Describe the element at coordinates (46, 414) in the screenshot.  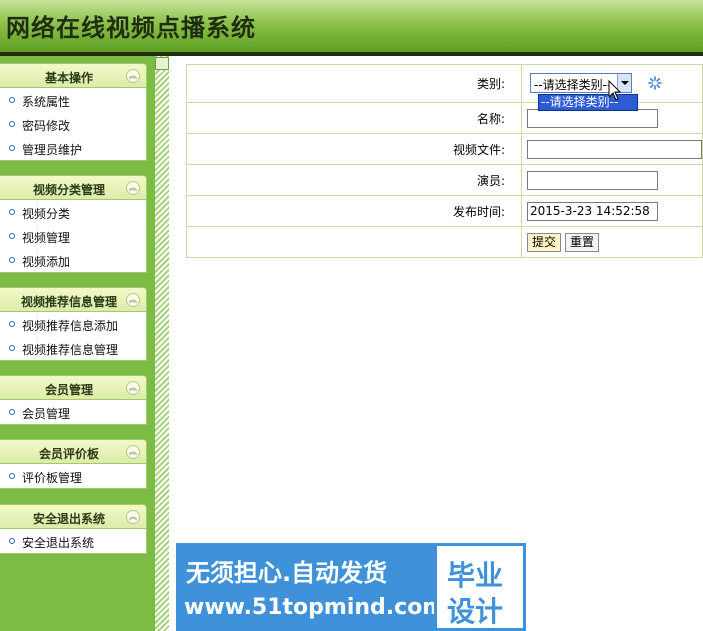
I see `sidebar-item-label: 会员管理` at that location.